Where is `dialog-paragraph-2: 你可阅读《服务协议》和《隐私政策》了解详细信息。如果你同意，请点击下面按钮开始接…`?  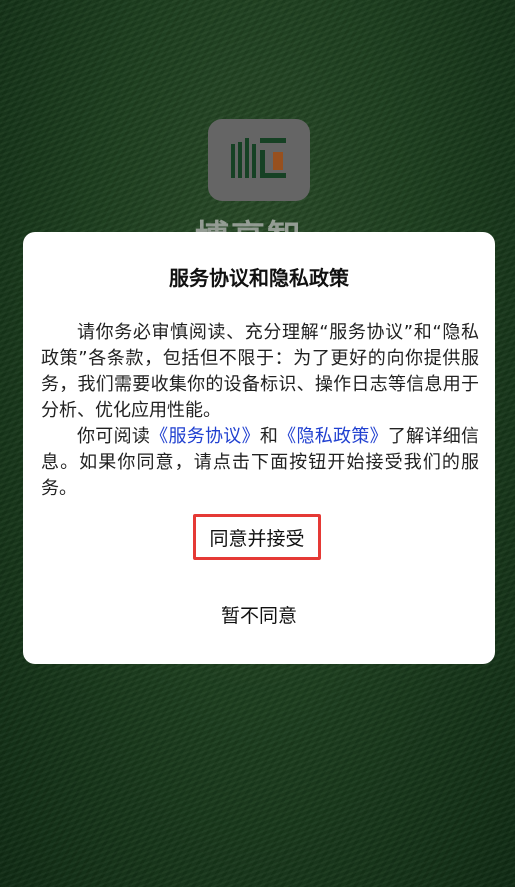 dialog-paragraph-2: 你可阅读《服务协议》和《隐私政策》了解详细信息。如果你同意，请点击下面按钮开始接… is located at coordinates (260, 463).